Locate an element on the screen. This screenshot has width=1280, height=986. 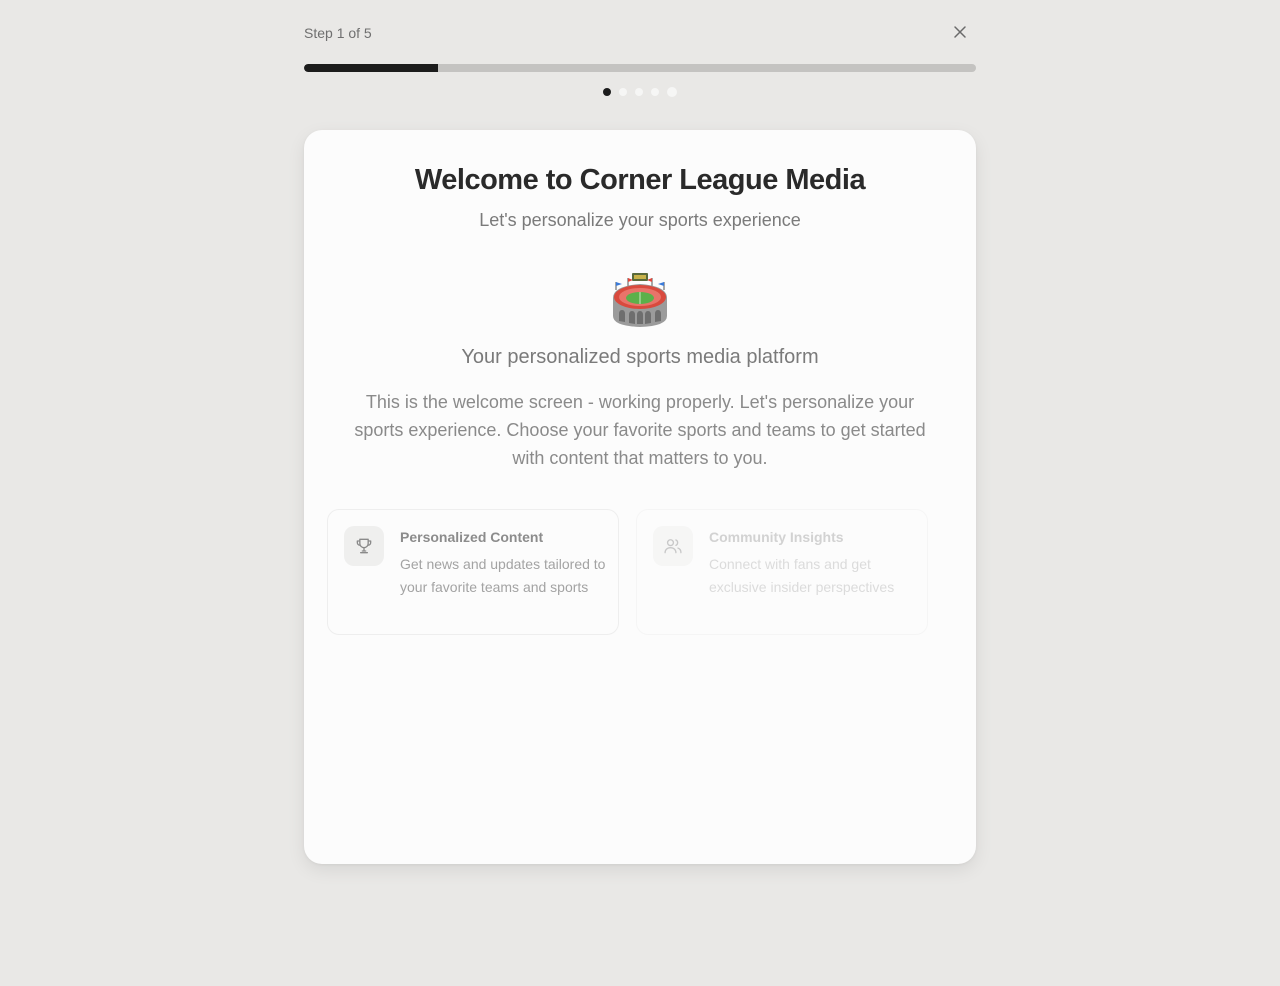
step-indicator: Step 1 of 5 is located at coordinates (338, 33).